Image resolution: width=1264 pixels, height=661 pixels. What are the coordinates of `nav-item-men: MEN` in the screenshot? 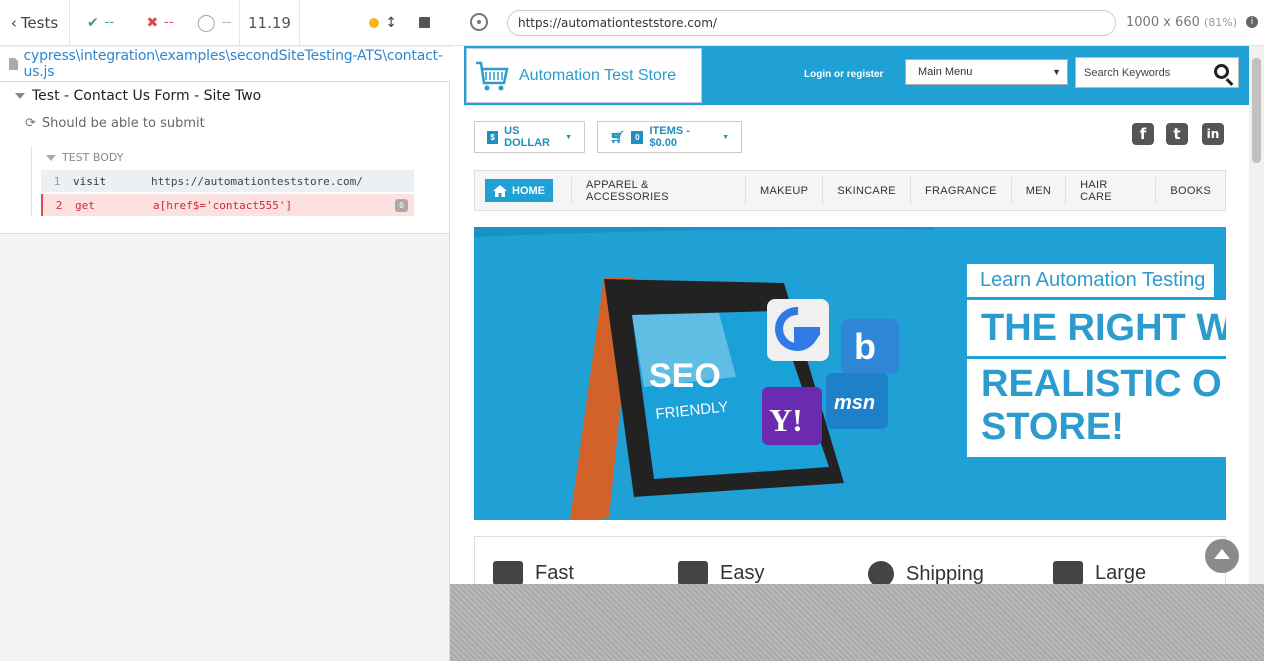 It's located at (1037, 190).